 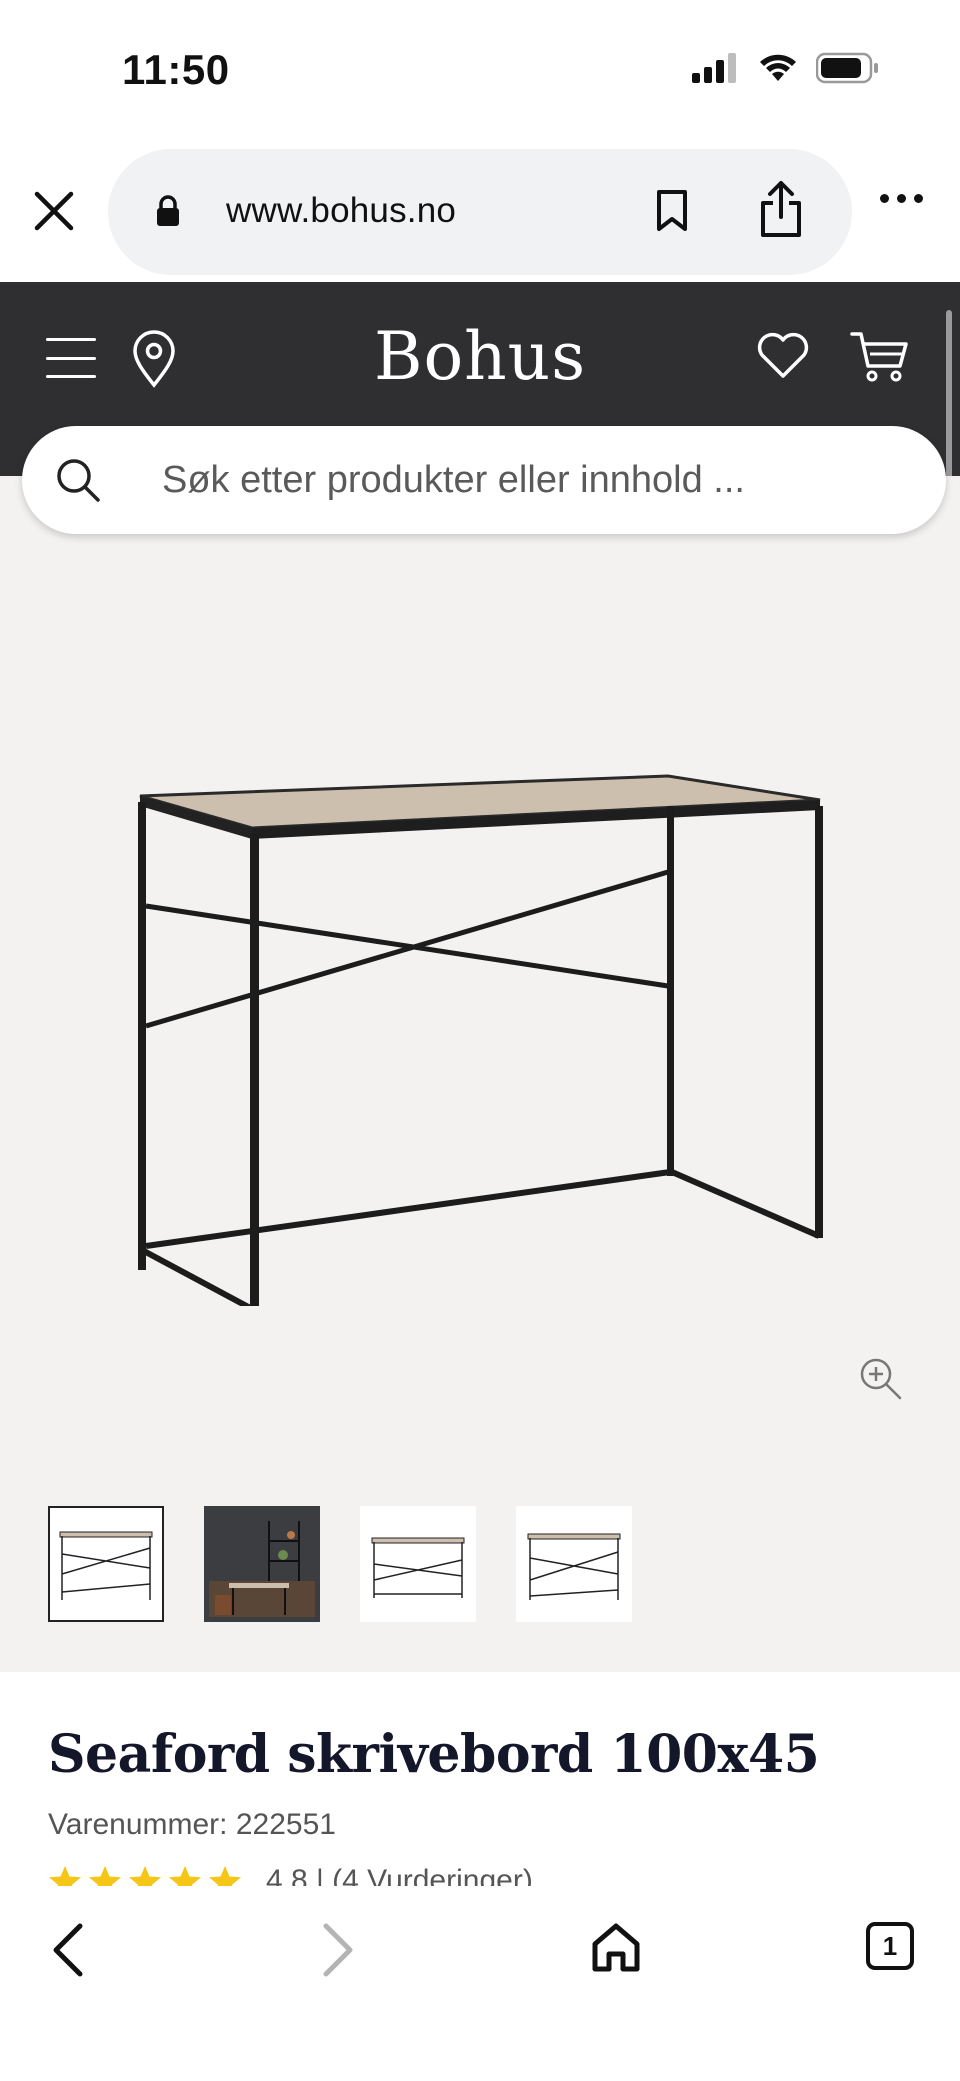 I want to click on thumbnail-desk-side, so click(x=418, y=1564).